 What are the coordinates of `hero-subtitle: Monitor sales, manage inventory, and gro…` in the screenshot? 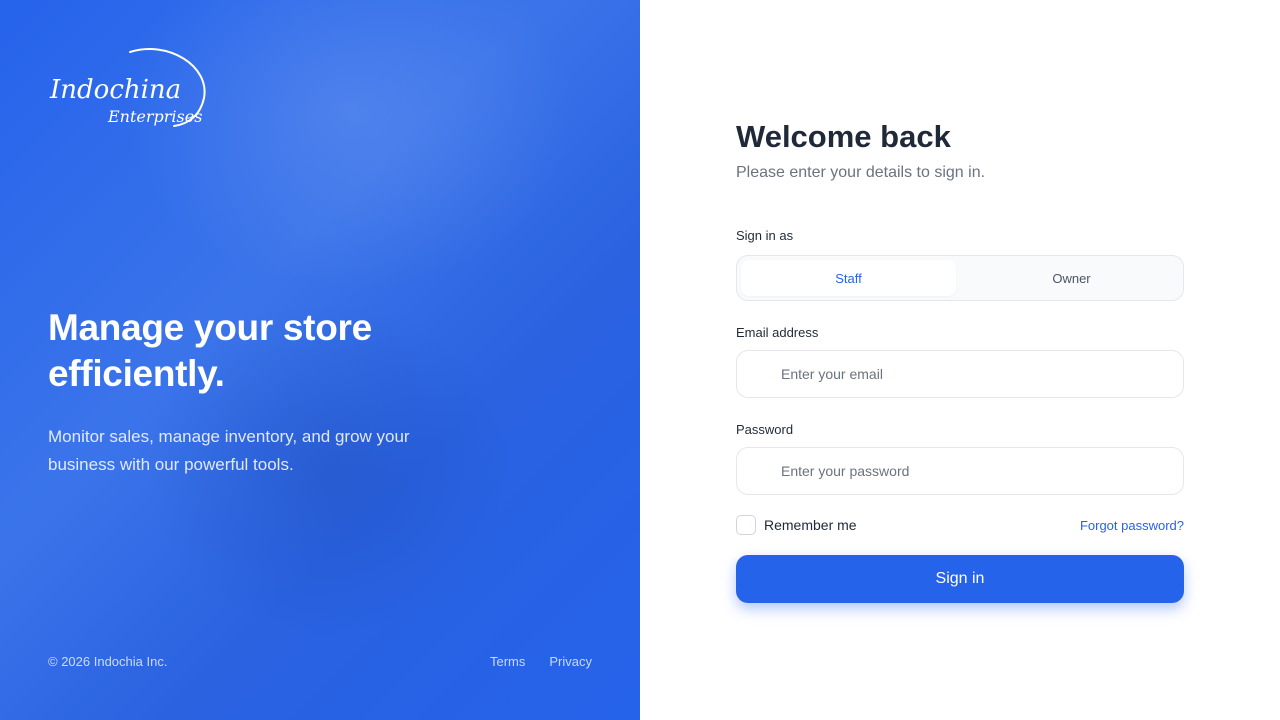 It's located at (229, 450).